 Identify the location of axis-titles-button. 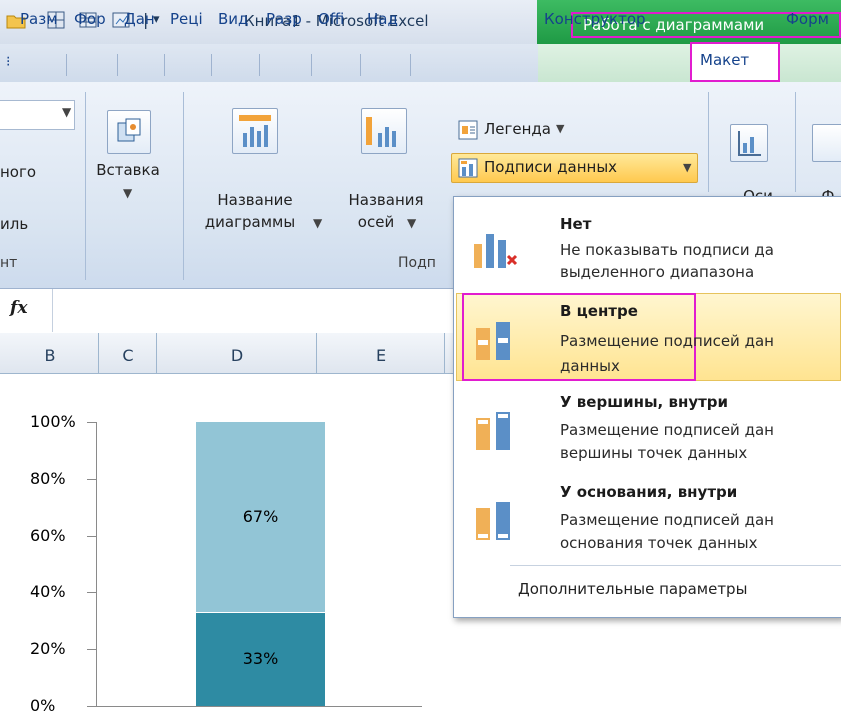
(384, 131).